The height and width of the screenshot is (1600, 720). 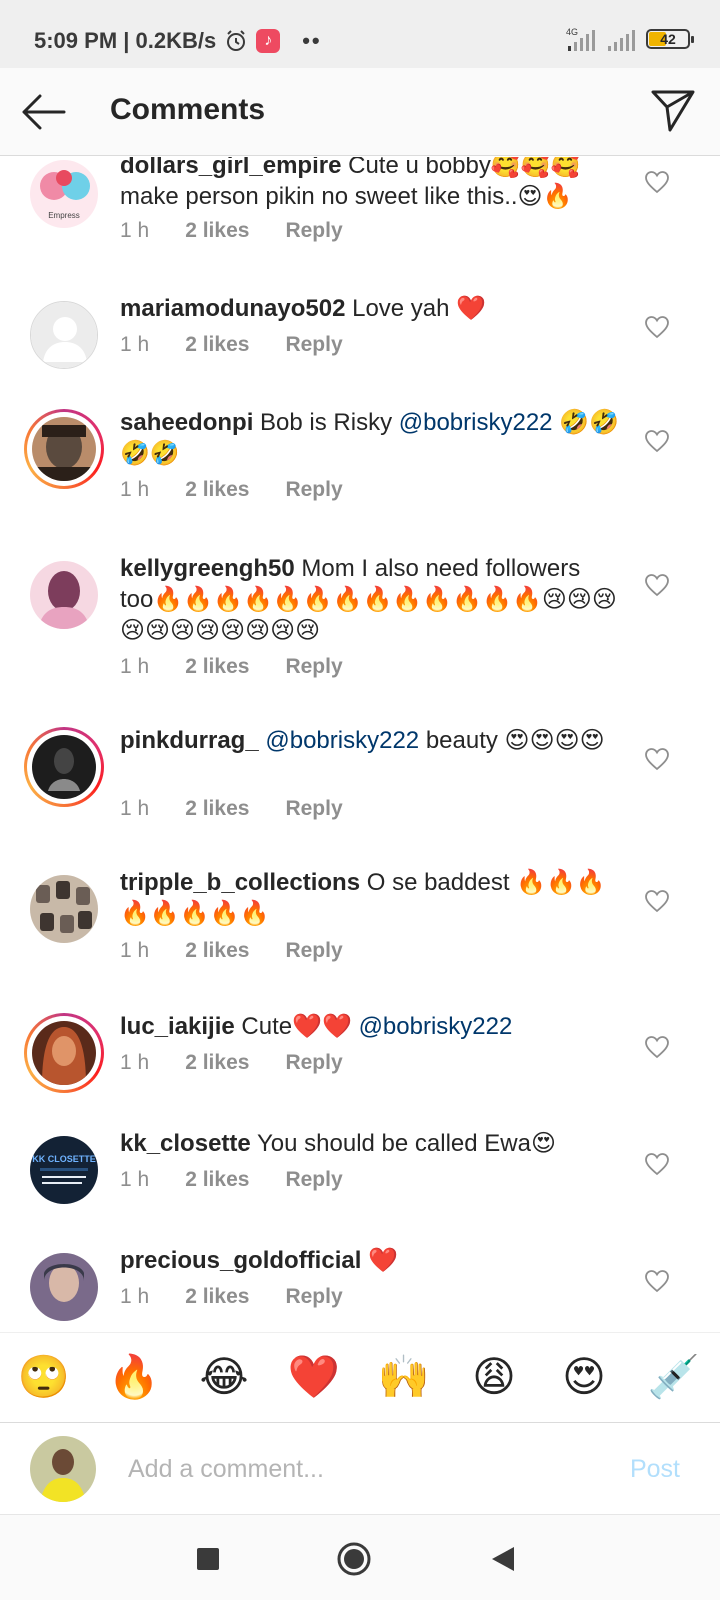 What do you see at coordinates (312, 40) in the screenshot?
I see `more-notifications-icon: ••` at bounding box center [312, 40].